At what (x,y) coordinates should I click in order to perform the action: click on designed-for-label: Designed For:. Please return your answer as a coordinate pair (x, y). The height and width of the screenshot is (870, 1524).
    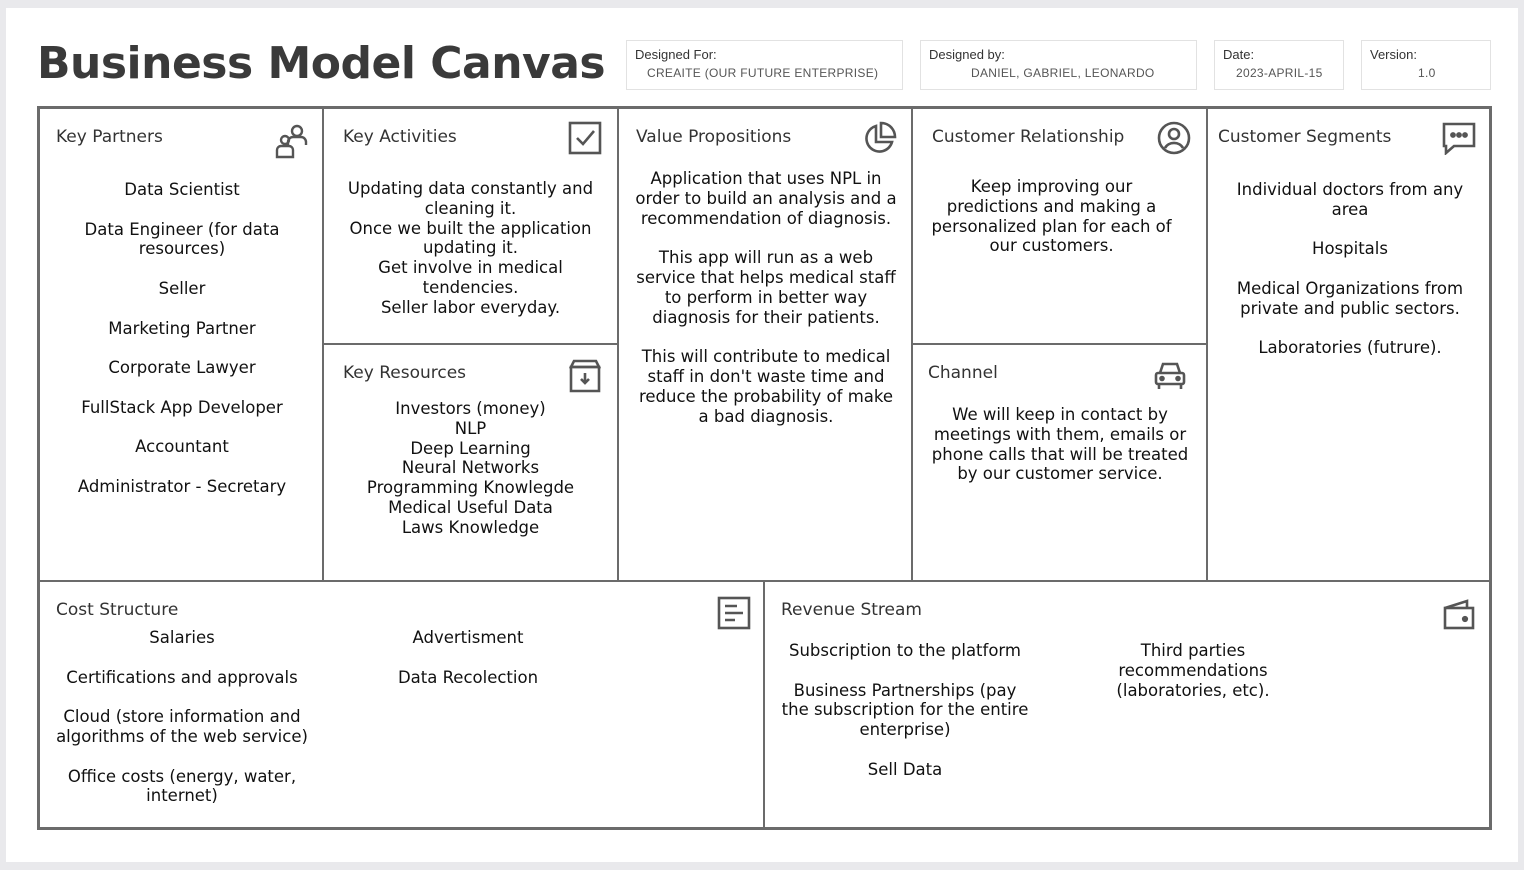
    Looking at the image, I should click on (676, 54).